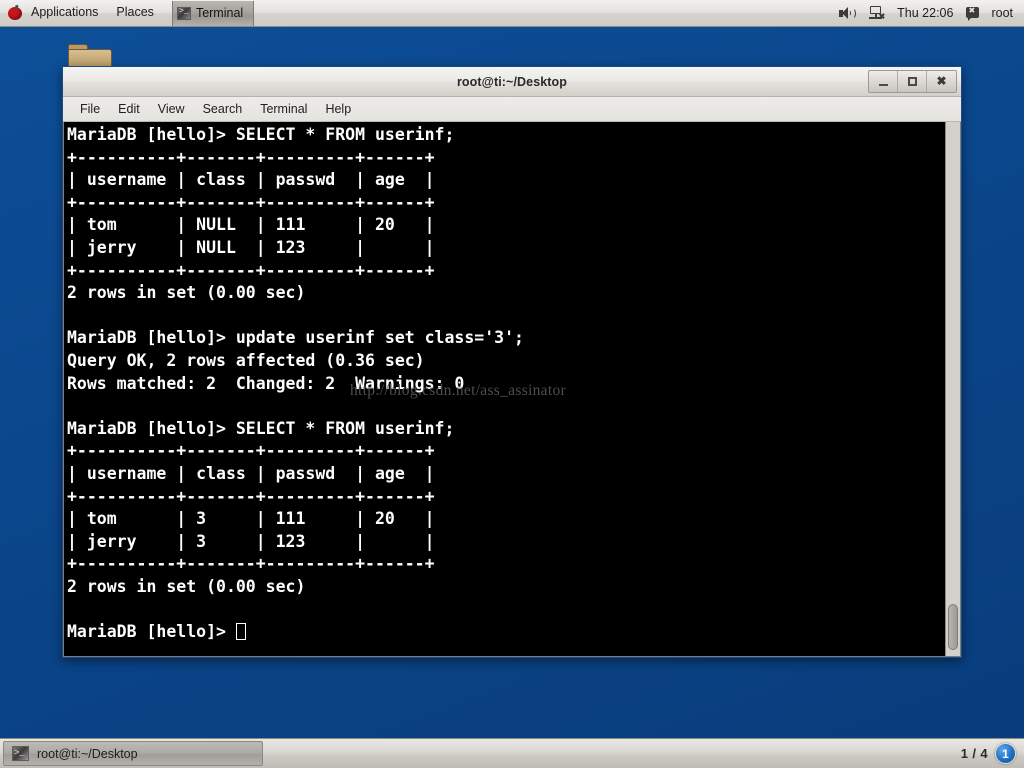 Image resolution: width=1024 pixels, height=768 pixels. What do you see at coordinates (512, 109) in the screenshot?
I see `menu-bar: File Edit View Search Terminal Help` at bounding box center [512, 109].